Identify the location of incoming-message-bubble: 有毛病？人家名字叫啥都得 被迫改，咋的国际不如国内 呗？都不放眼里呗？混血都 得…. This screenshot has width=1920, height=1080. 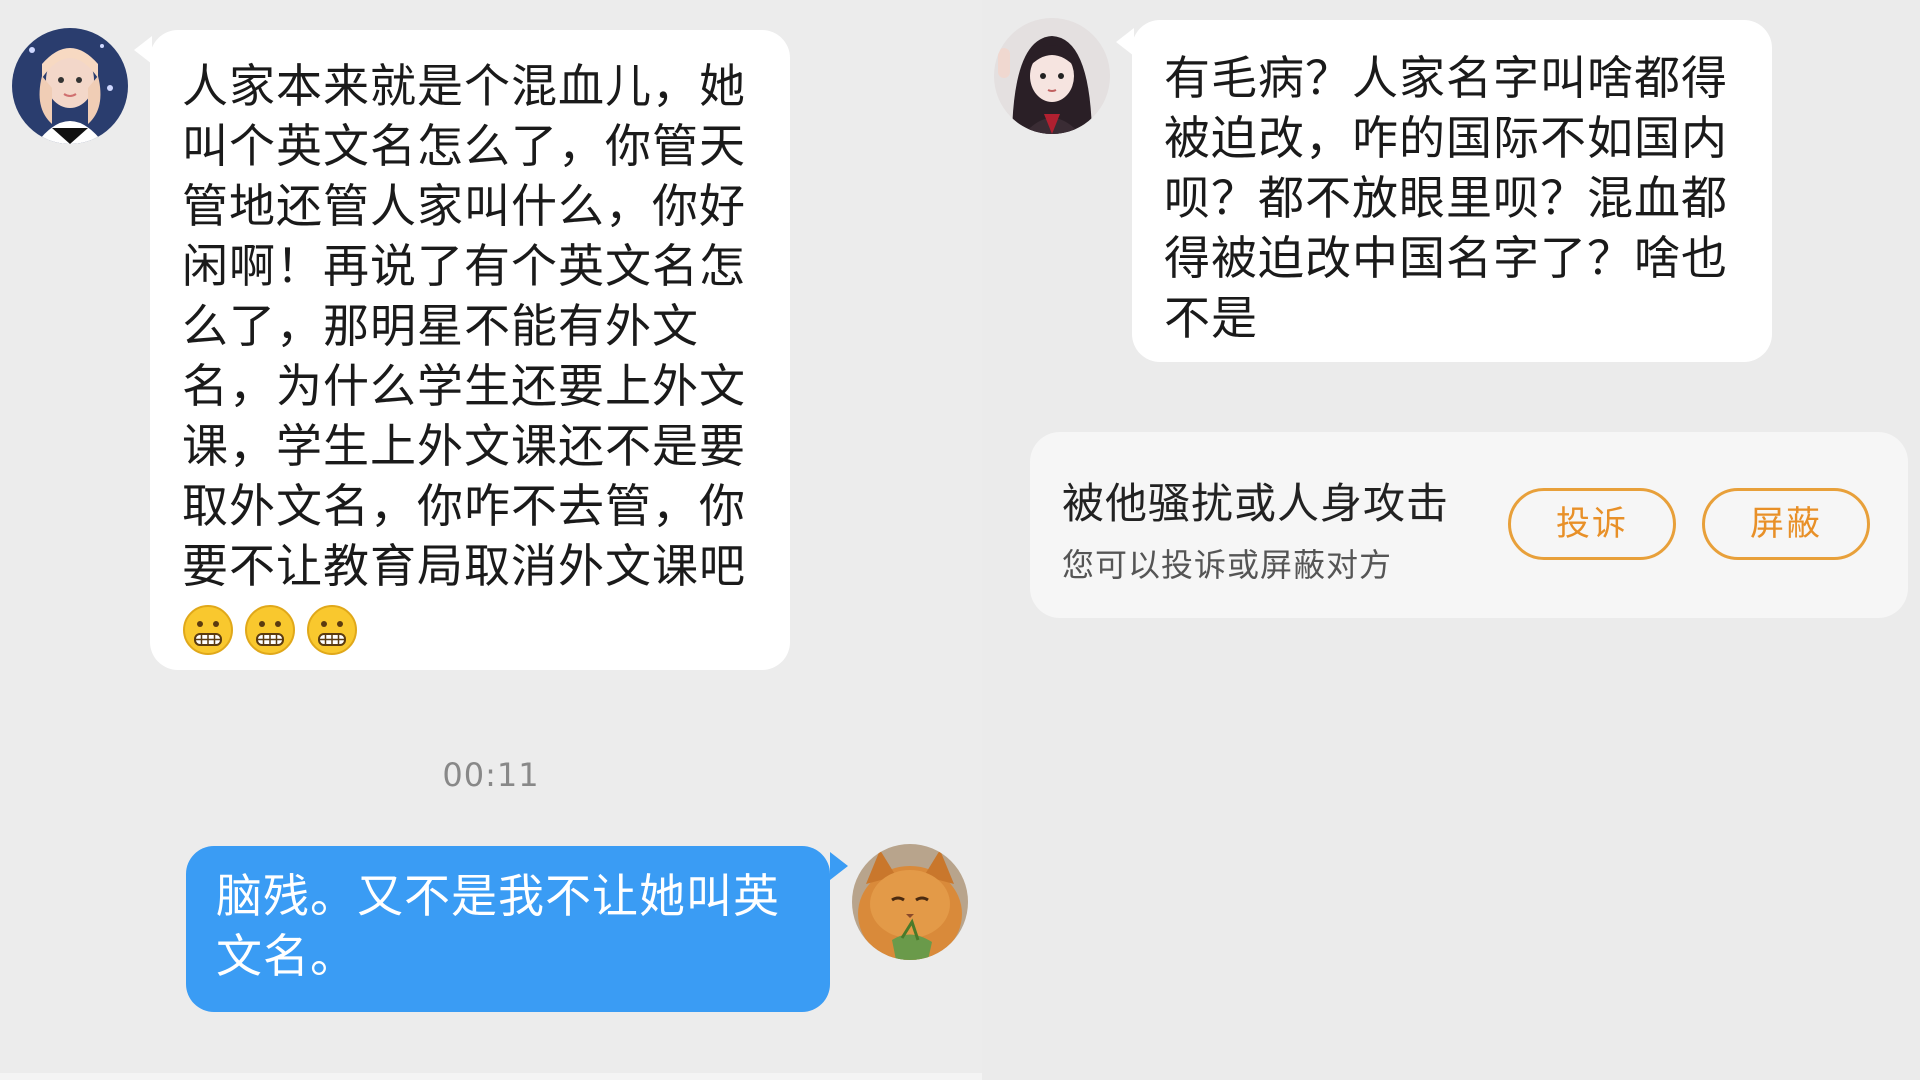
(1452, 191).